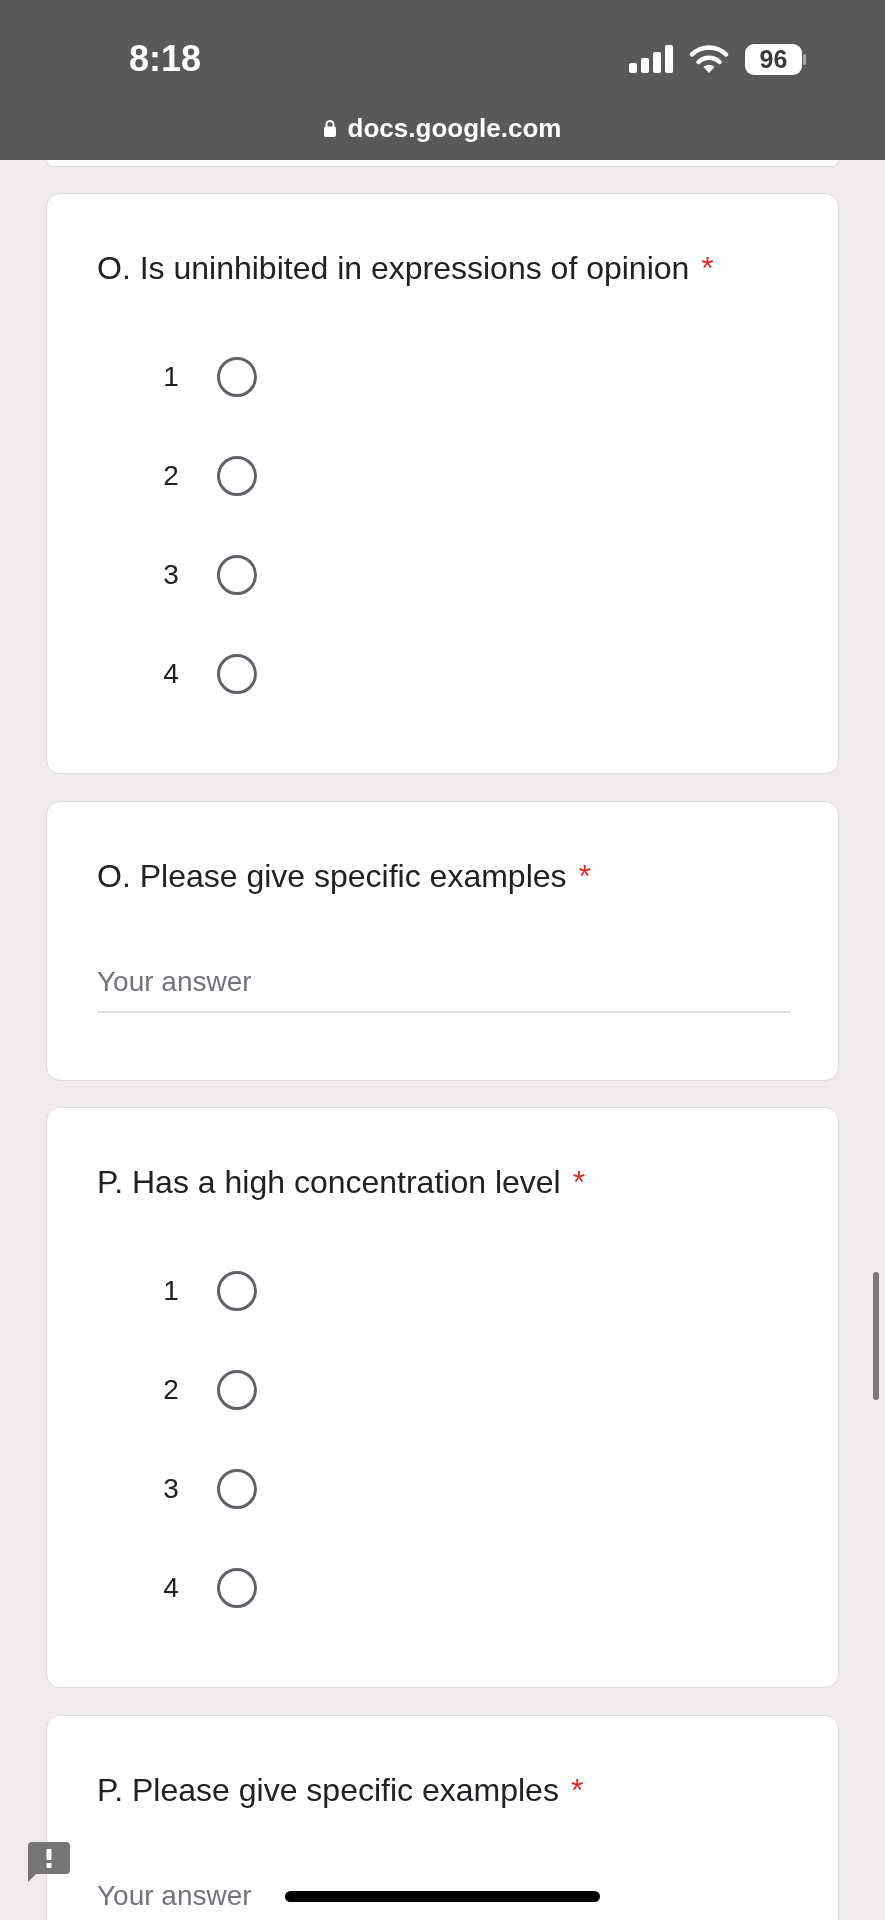 This screenshot has width=885, height=1920. I want to click on wifi-icon, so click(709, 59).